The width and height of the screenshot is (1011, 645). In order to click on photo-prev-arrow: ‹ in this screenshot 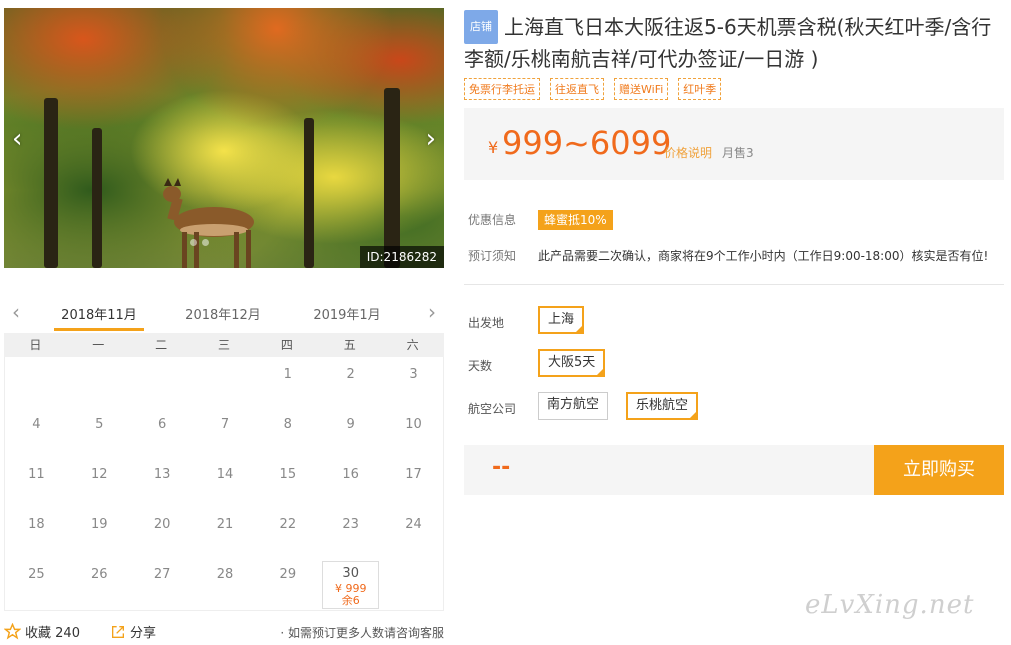, I will do `click(17, 139)`.